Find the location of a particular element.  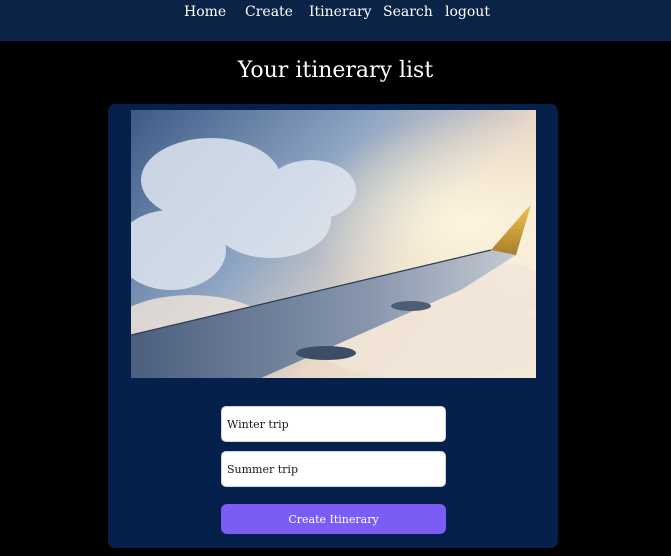

itinerary-summer-field is located at coordinates (333, 469).